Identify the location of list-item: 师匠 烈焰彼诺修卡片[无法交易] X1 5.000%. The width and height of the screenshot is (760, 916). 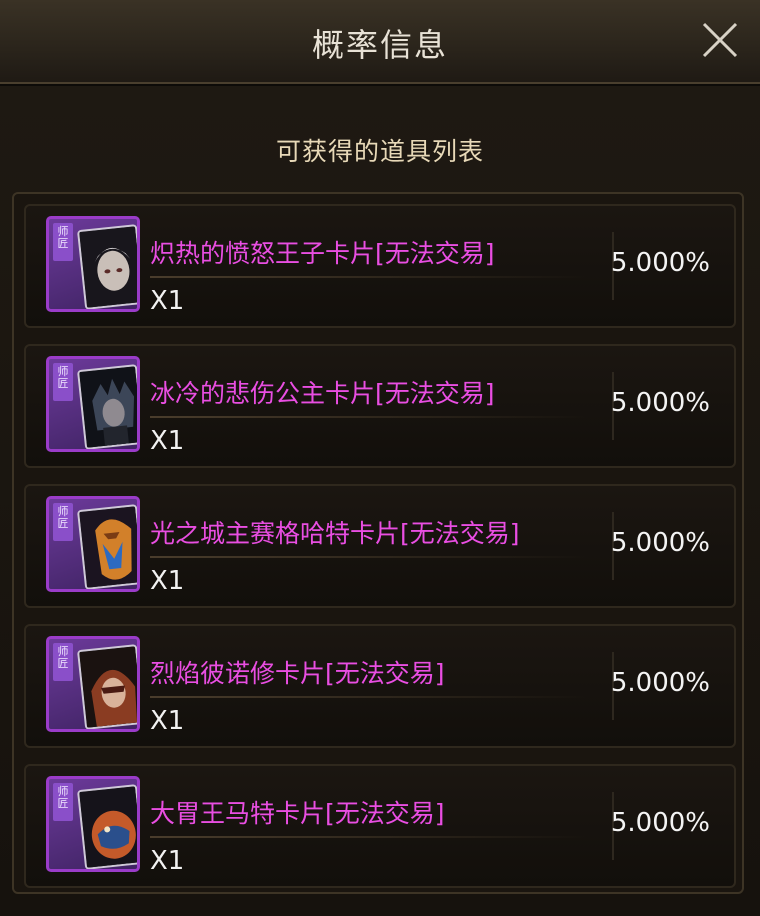
(380, 686).